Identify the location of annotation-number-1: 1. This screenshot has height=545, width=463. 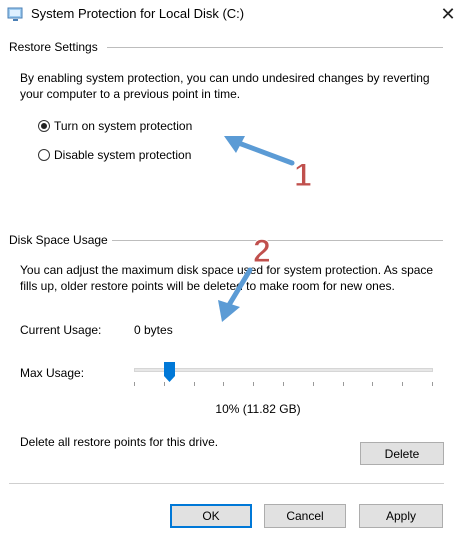
(303, 175).